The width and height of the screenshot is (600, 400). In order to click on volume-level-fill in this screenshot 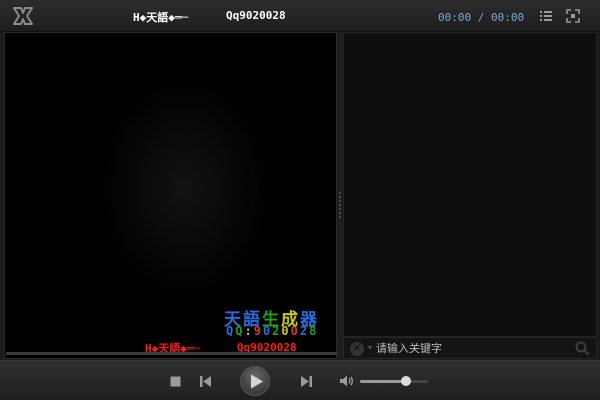, I will do `click(383, 381)`.